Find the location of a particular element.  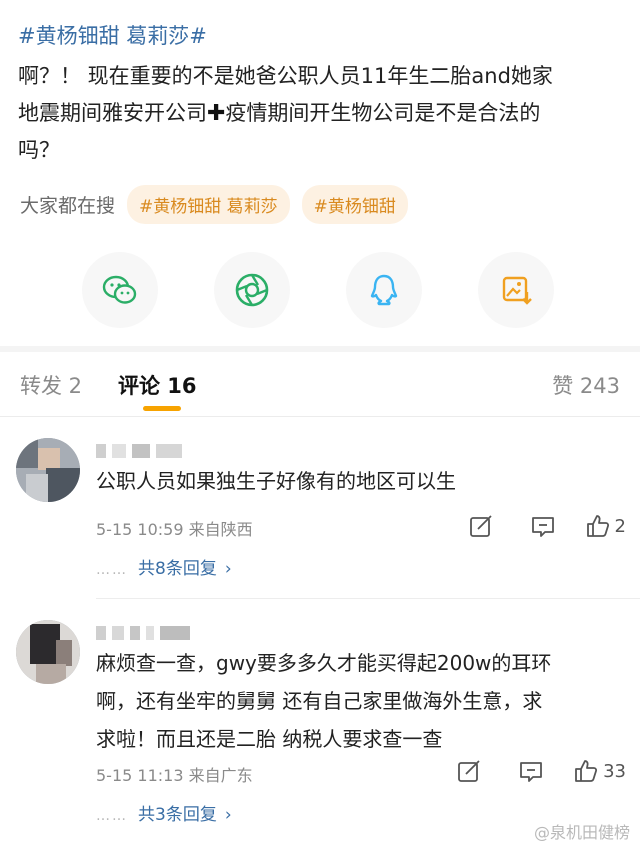

comment-divider is located at coordinates (368, 598).